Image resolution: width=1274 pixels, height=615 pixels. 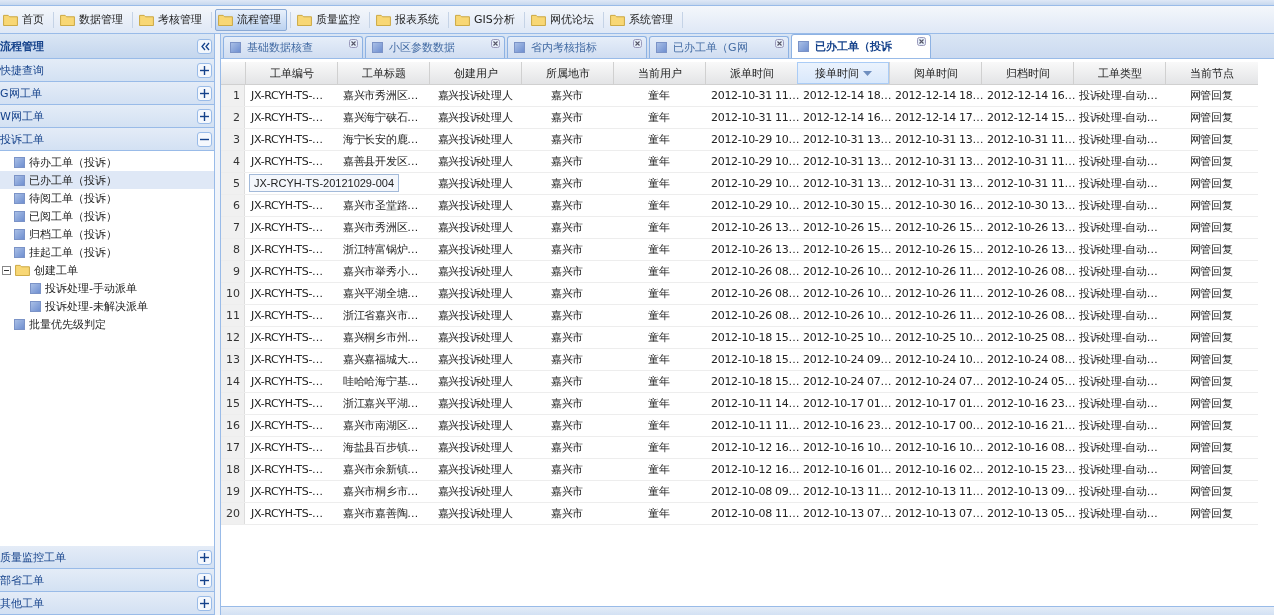 What do you see at coordinates (93, 19) in the screenshot?
I see `menu-item: 数据管理` at bounding box center [93, 19].